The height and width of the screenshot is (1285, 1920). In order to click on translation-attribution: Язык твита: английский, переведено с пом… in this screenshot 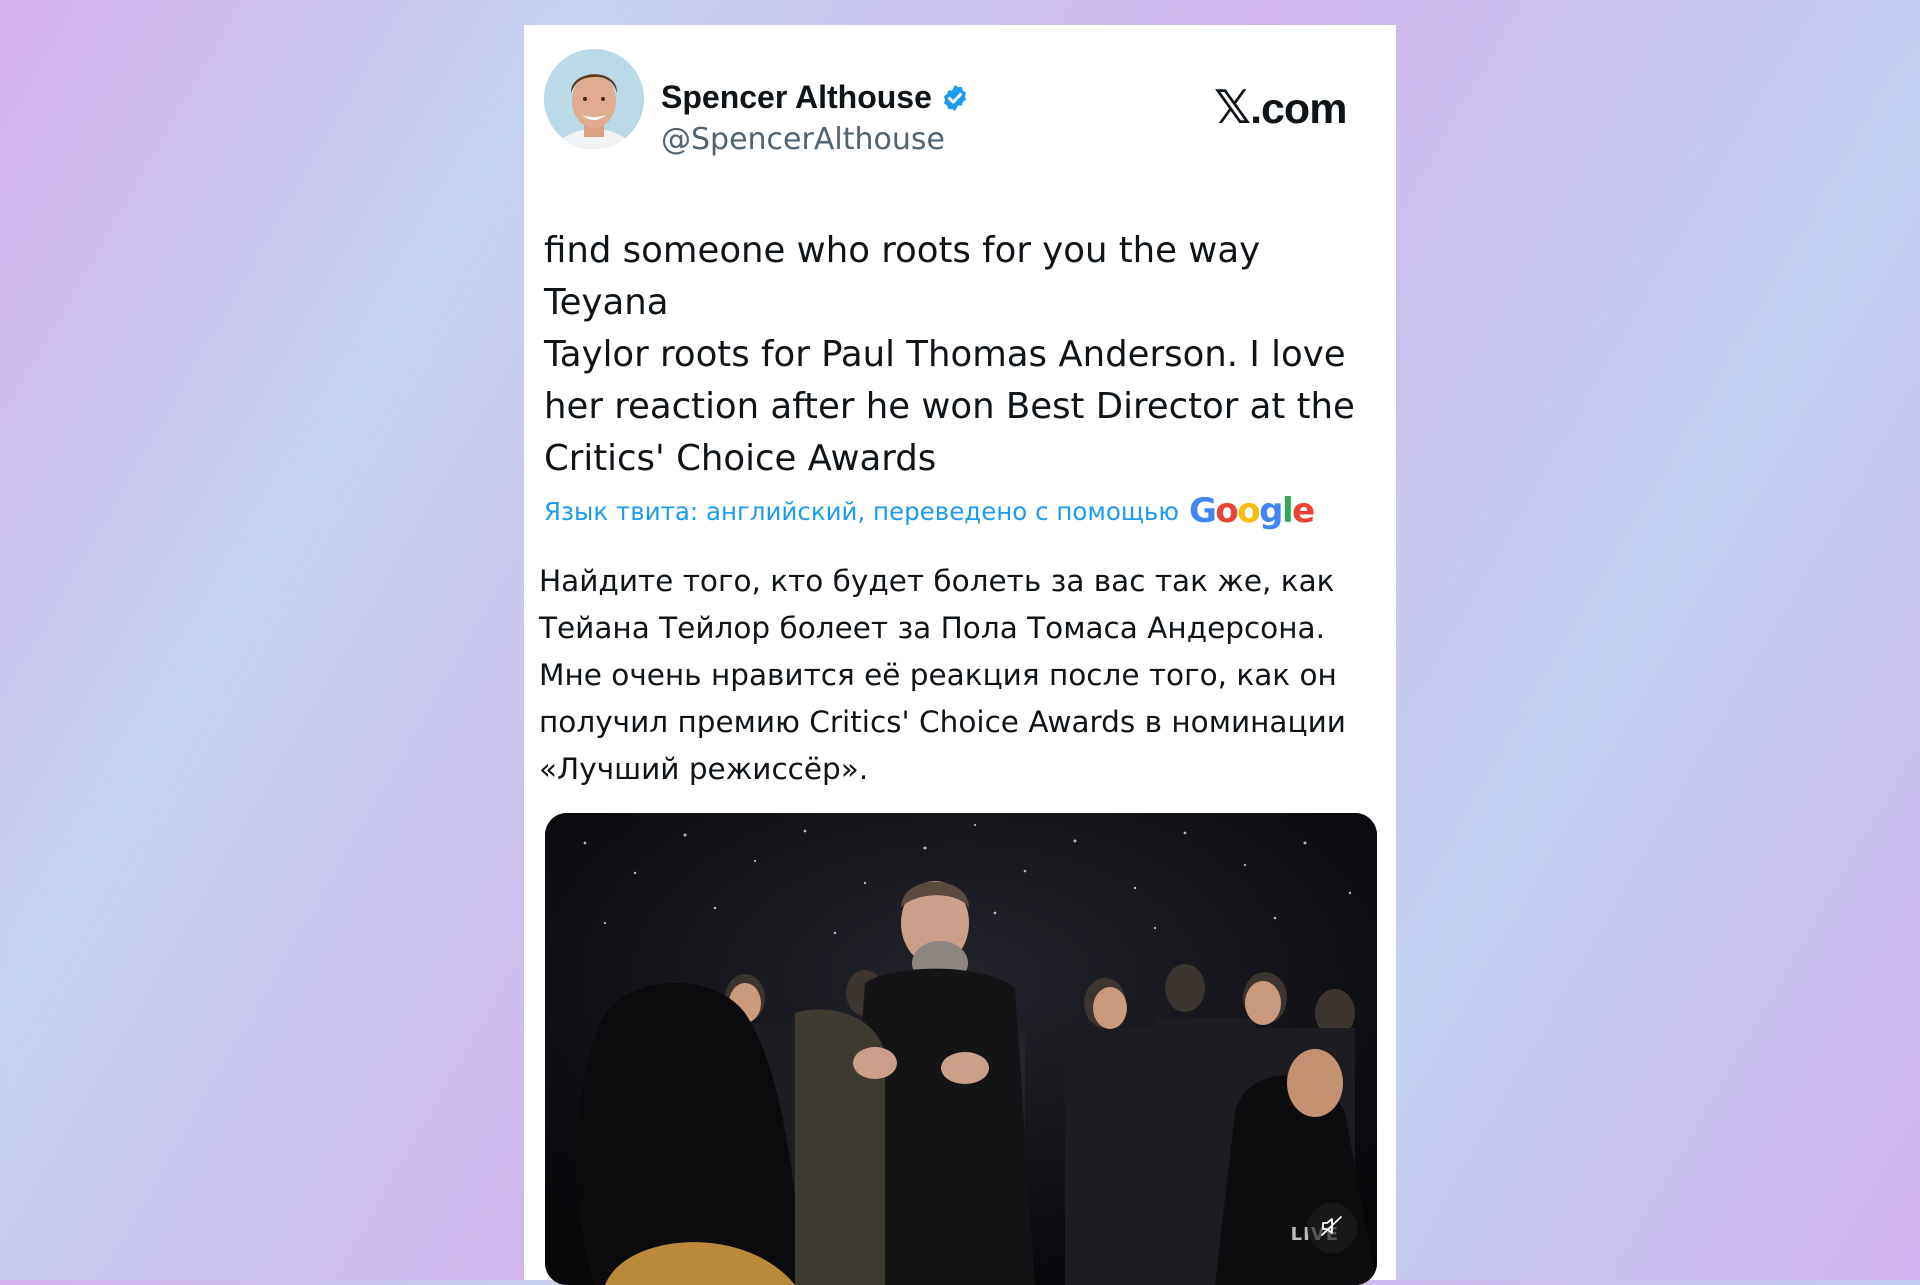, I will do `click(929, 511)`.